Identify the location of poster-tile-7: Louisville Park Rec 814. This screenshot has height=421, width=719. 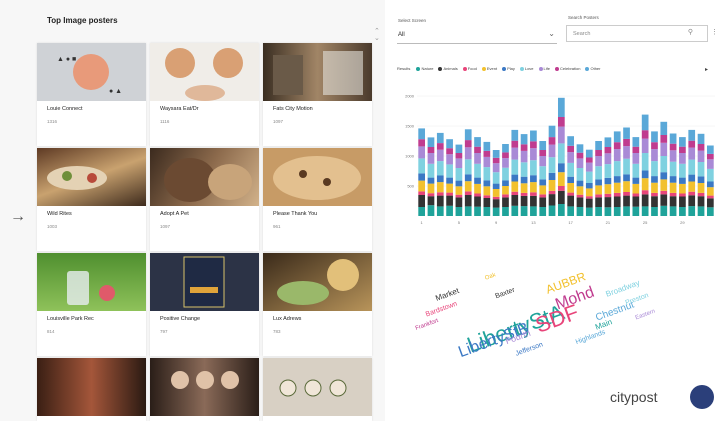
(91, 304).